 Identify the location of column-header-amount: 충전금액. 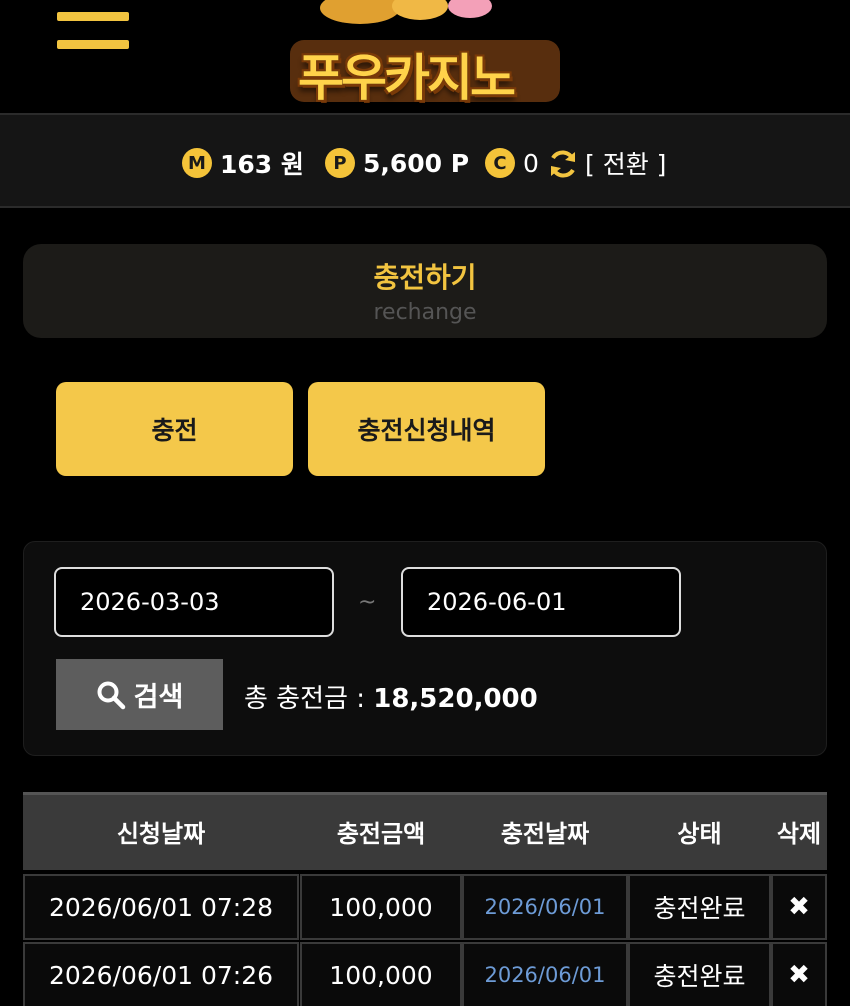
(381, 834).